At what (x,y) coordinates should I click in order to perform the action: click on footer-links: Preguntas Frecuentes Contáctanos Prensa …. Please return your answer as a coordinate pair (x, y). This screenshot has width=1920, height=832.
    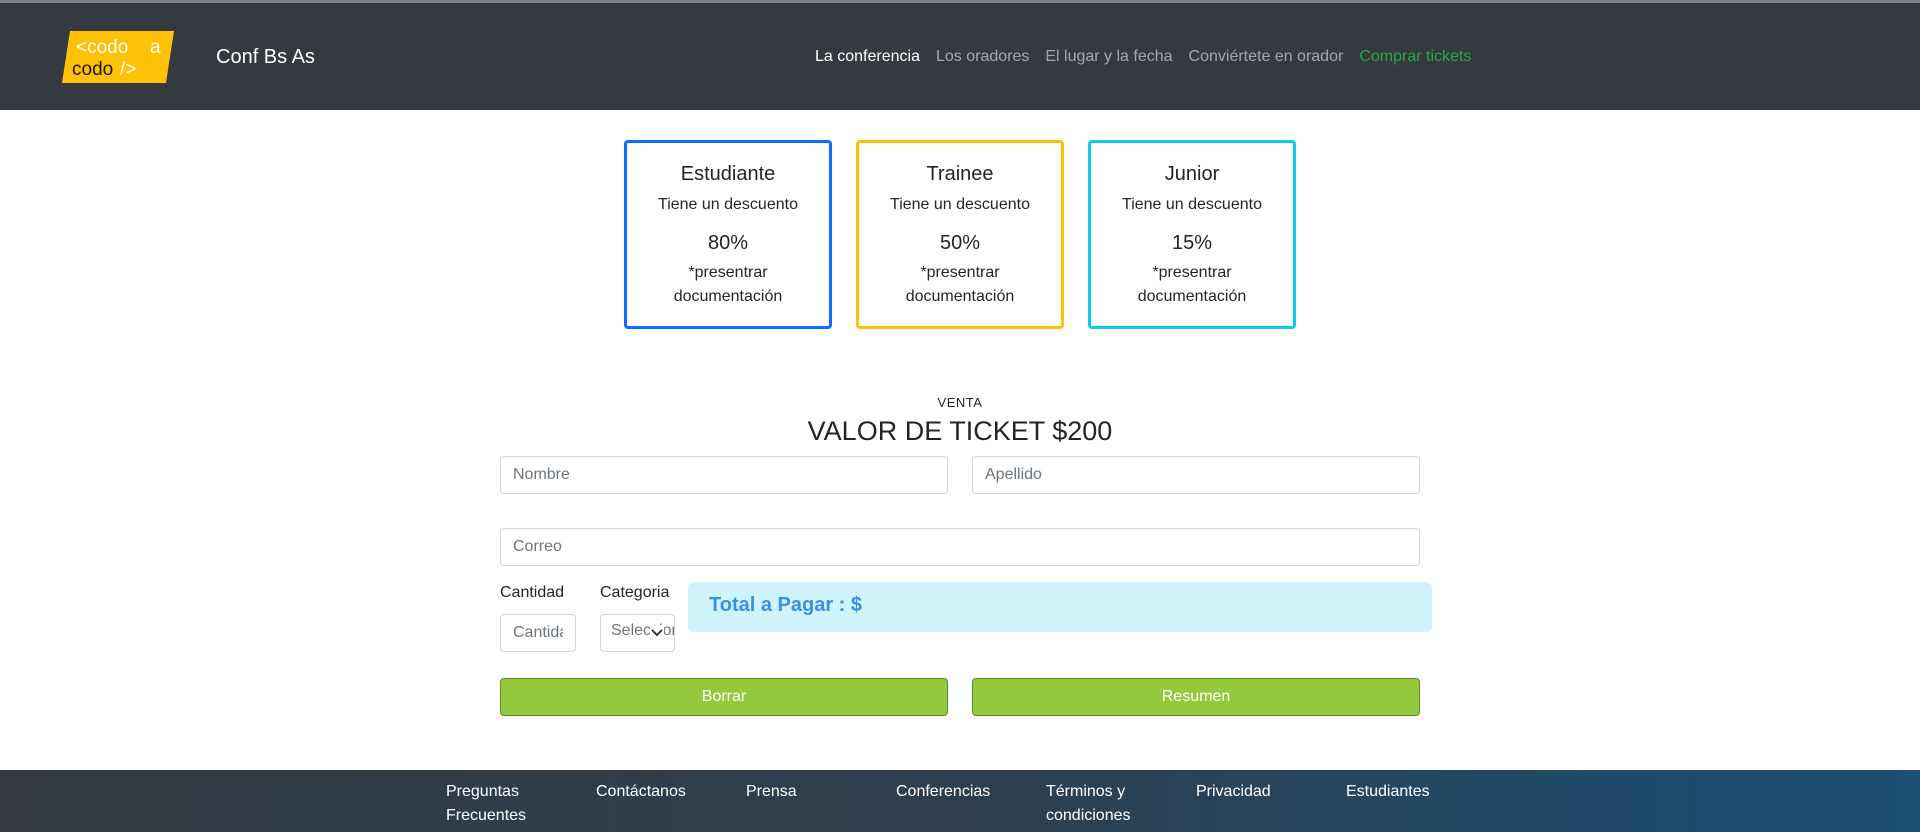
    Looking at the image, I should click on (971, 804).